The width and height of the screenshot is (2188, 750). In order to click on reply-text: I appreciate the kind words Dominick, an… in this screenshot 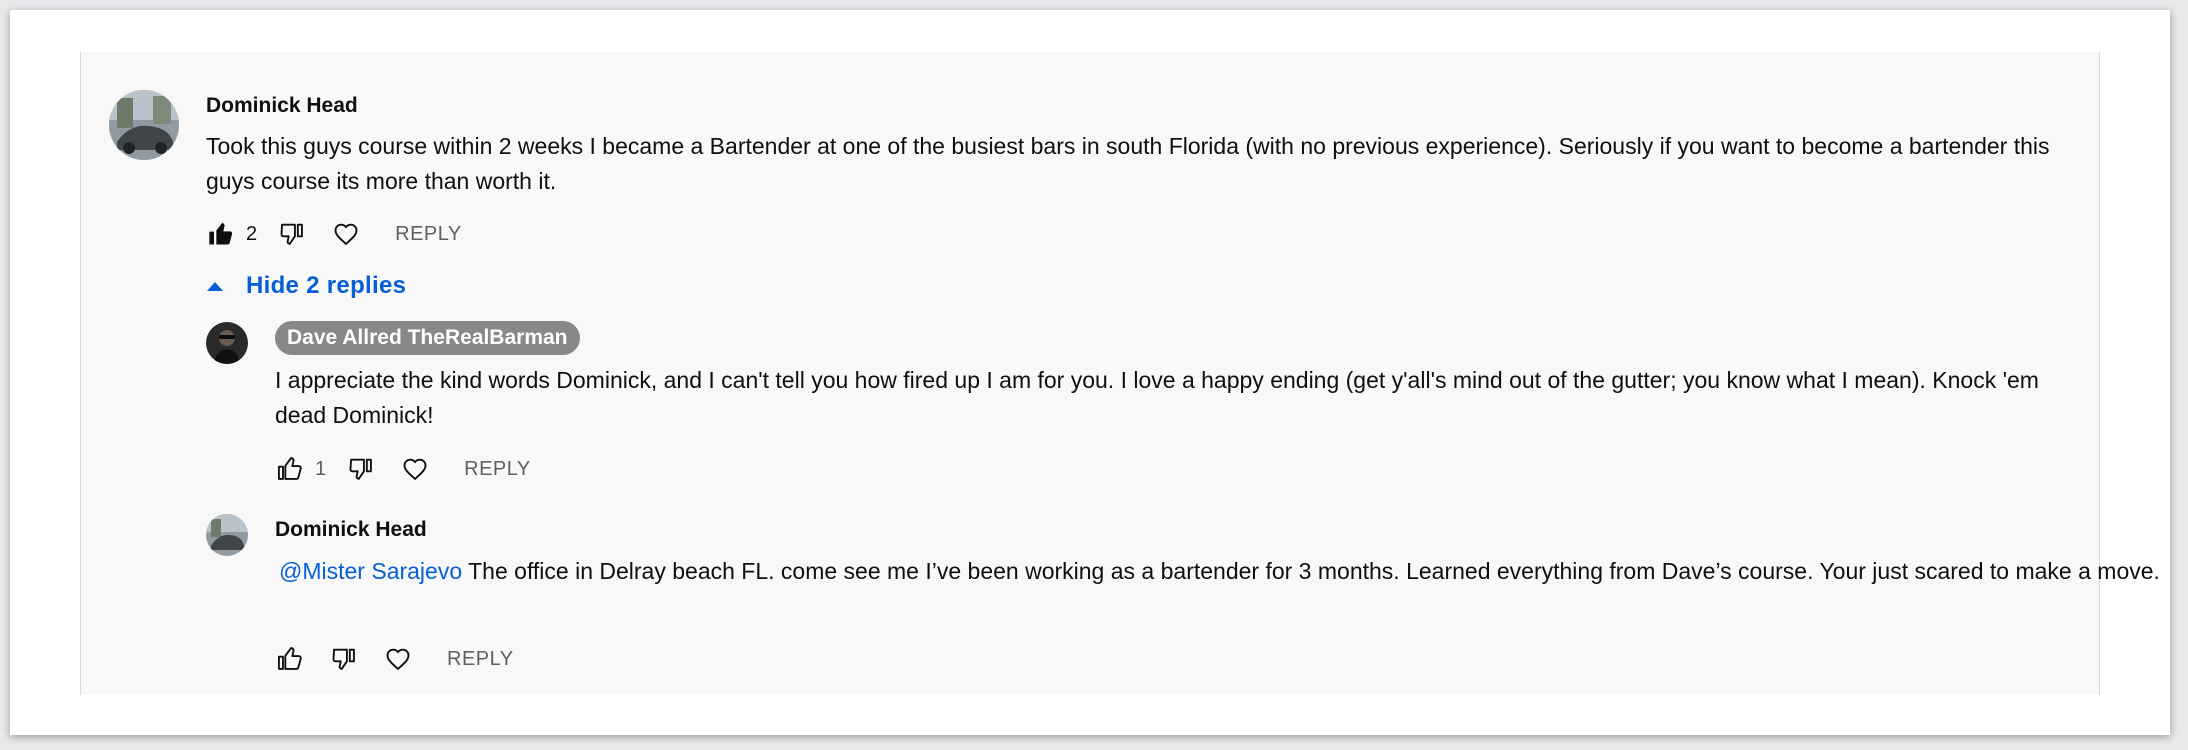, I will do `click(1157, 397)`.